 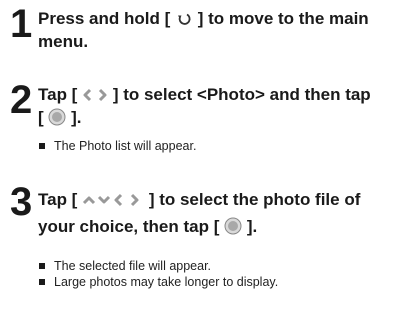 I want to click on step-text-part: your choice, then tap [, so click(x=129, y=226).